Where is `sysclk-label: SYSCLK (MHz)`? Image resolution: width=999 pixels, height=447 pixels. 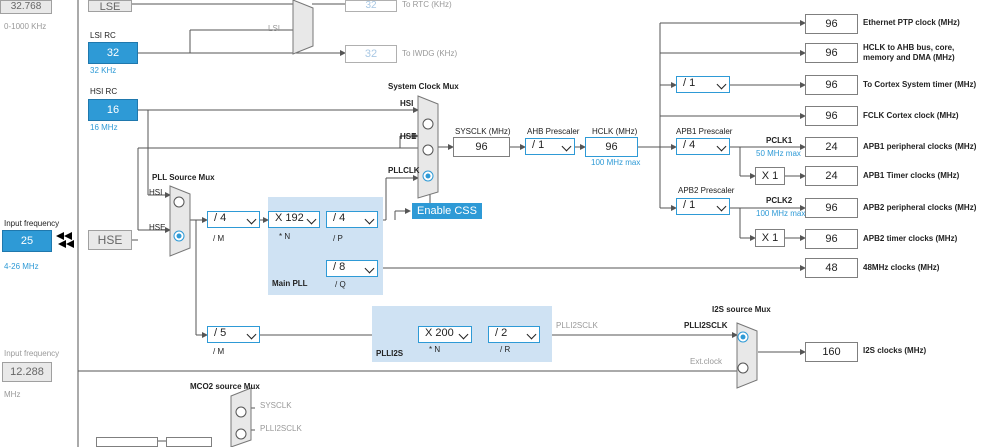
sysclk-label: SYSCLK (MHz) is located at coordinates (483, 131).